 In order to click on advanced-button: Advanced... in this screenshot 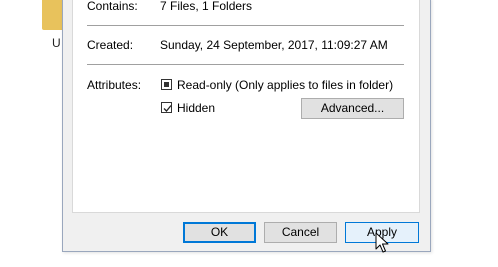, I will do `click(352, 108)`.